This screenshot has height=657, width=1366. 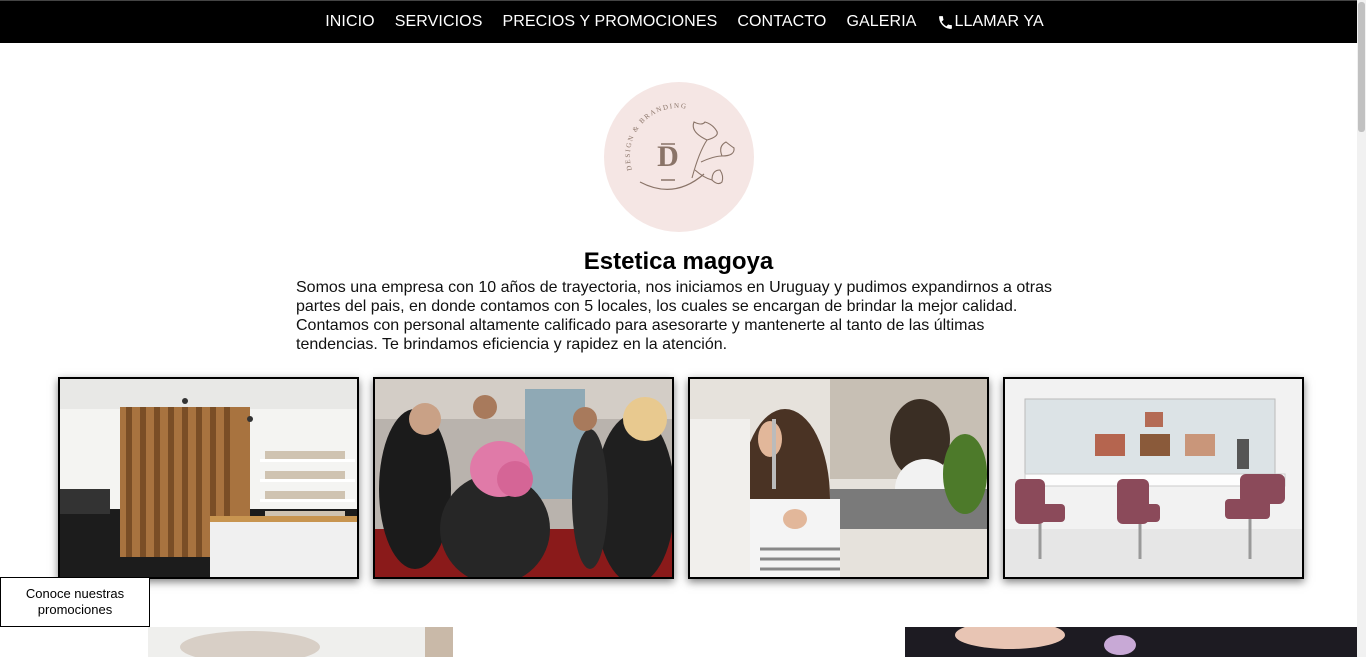 I want to click on salon-chairs-photo, so click(x=1153, y=478).